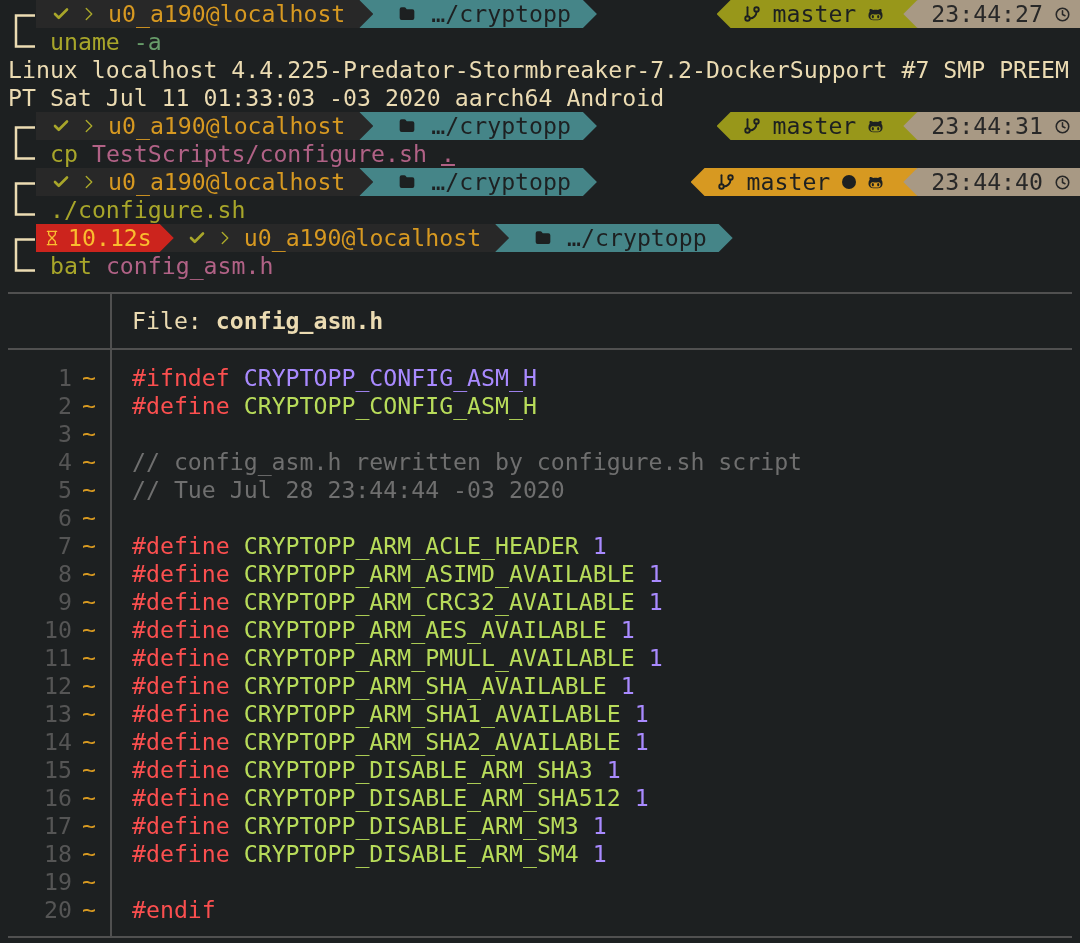 Image resolution: width=1080 pixels, height=943 pixels. What do you see at coordinates (58, 714) in the screenshot?
I see `line-number: 13` at bounding box center [58, 714].